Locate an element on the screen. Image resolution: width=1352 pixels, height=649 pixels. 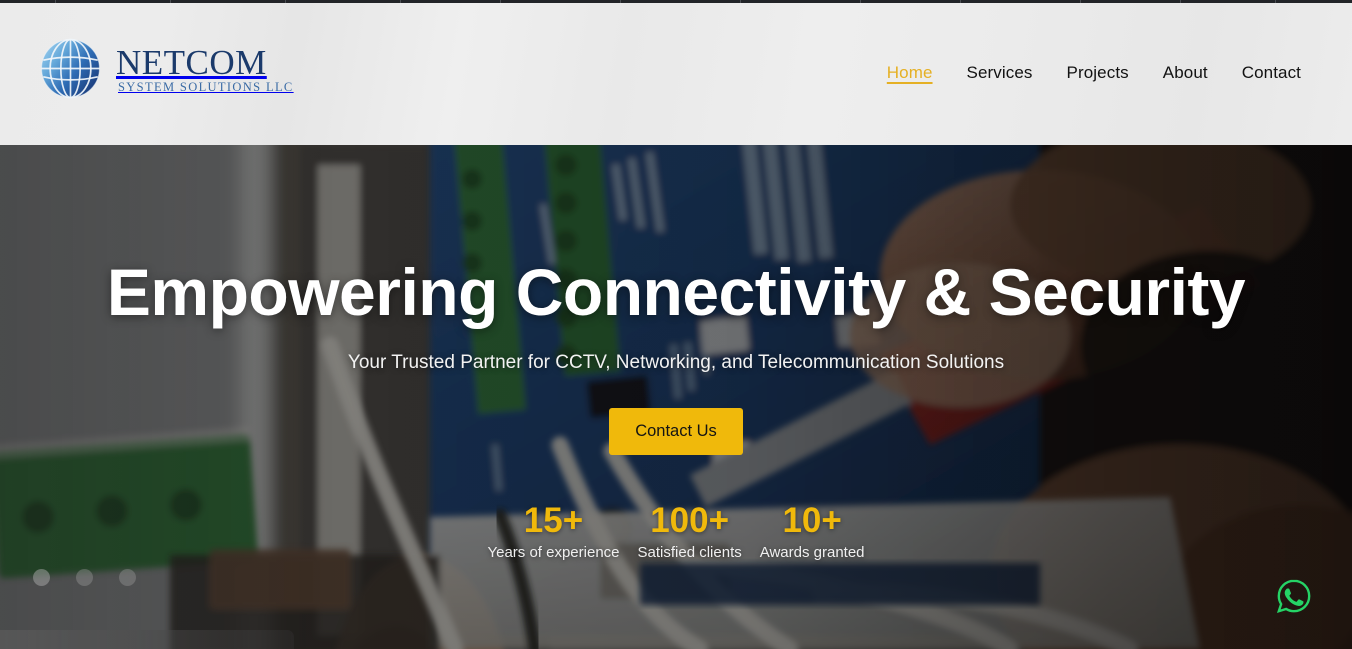
nav-item-services: Services is located at coordinates (1000, 73).